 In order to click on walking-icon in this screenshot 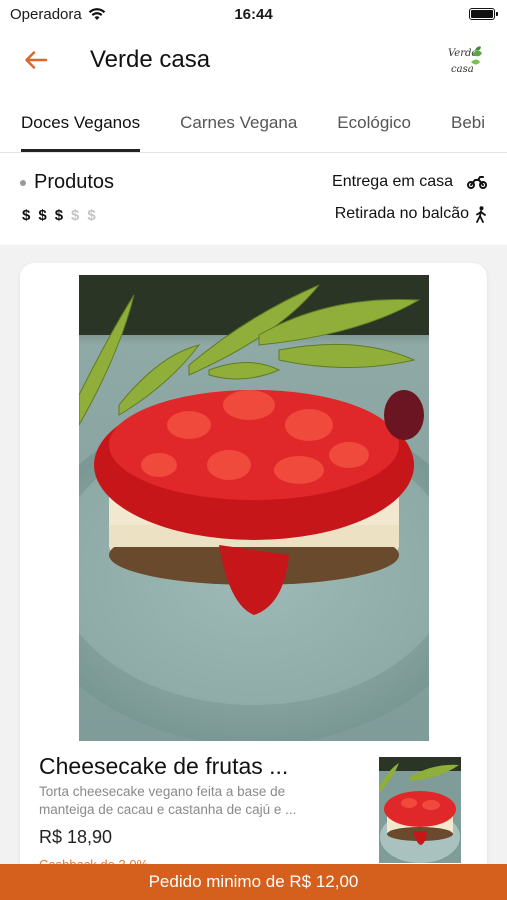, I will do `click(481, 214)`.